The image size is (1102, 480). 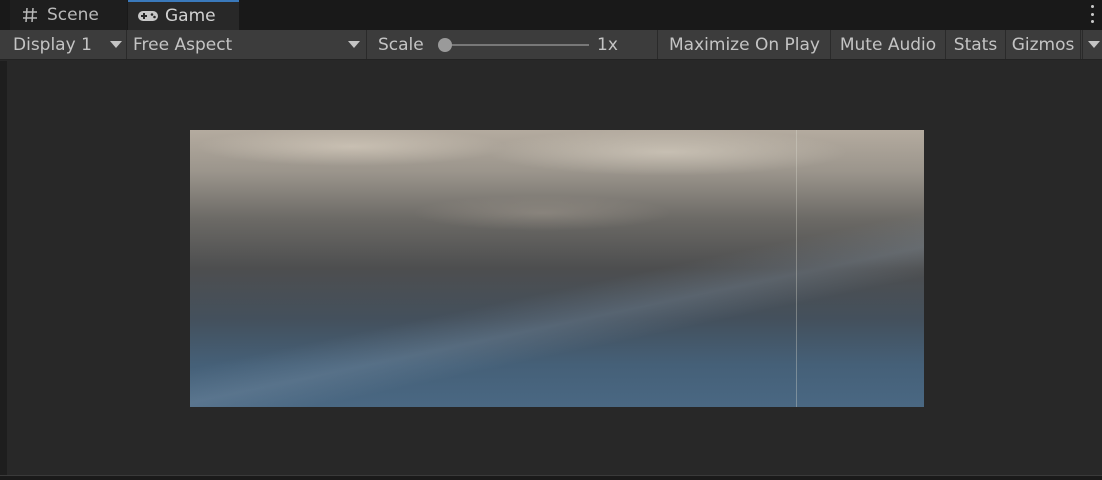 I want to click on tab-scene: Scene, so click(x=68, y=15).